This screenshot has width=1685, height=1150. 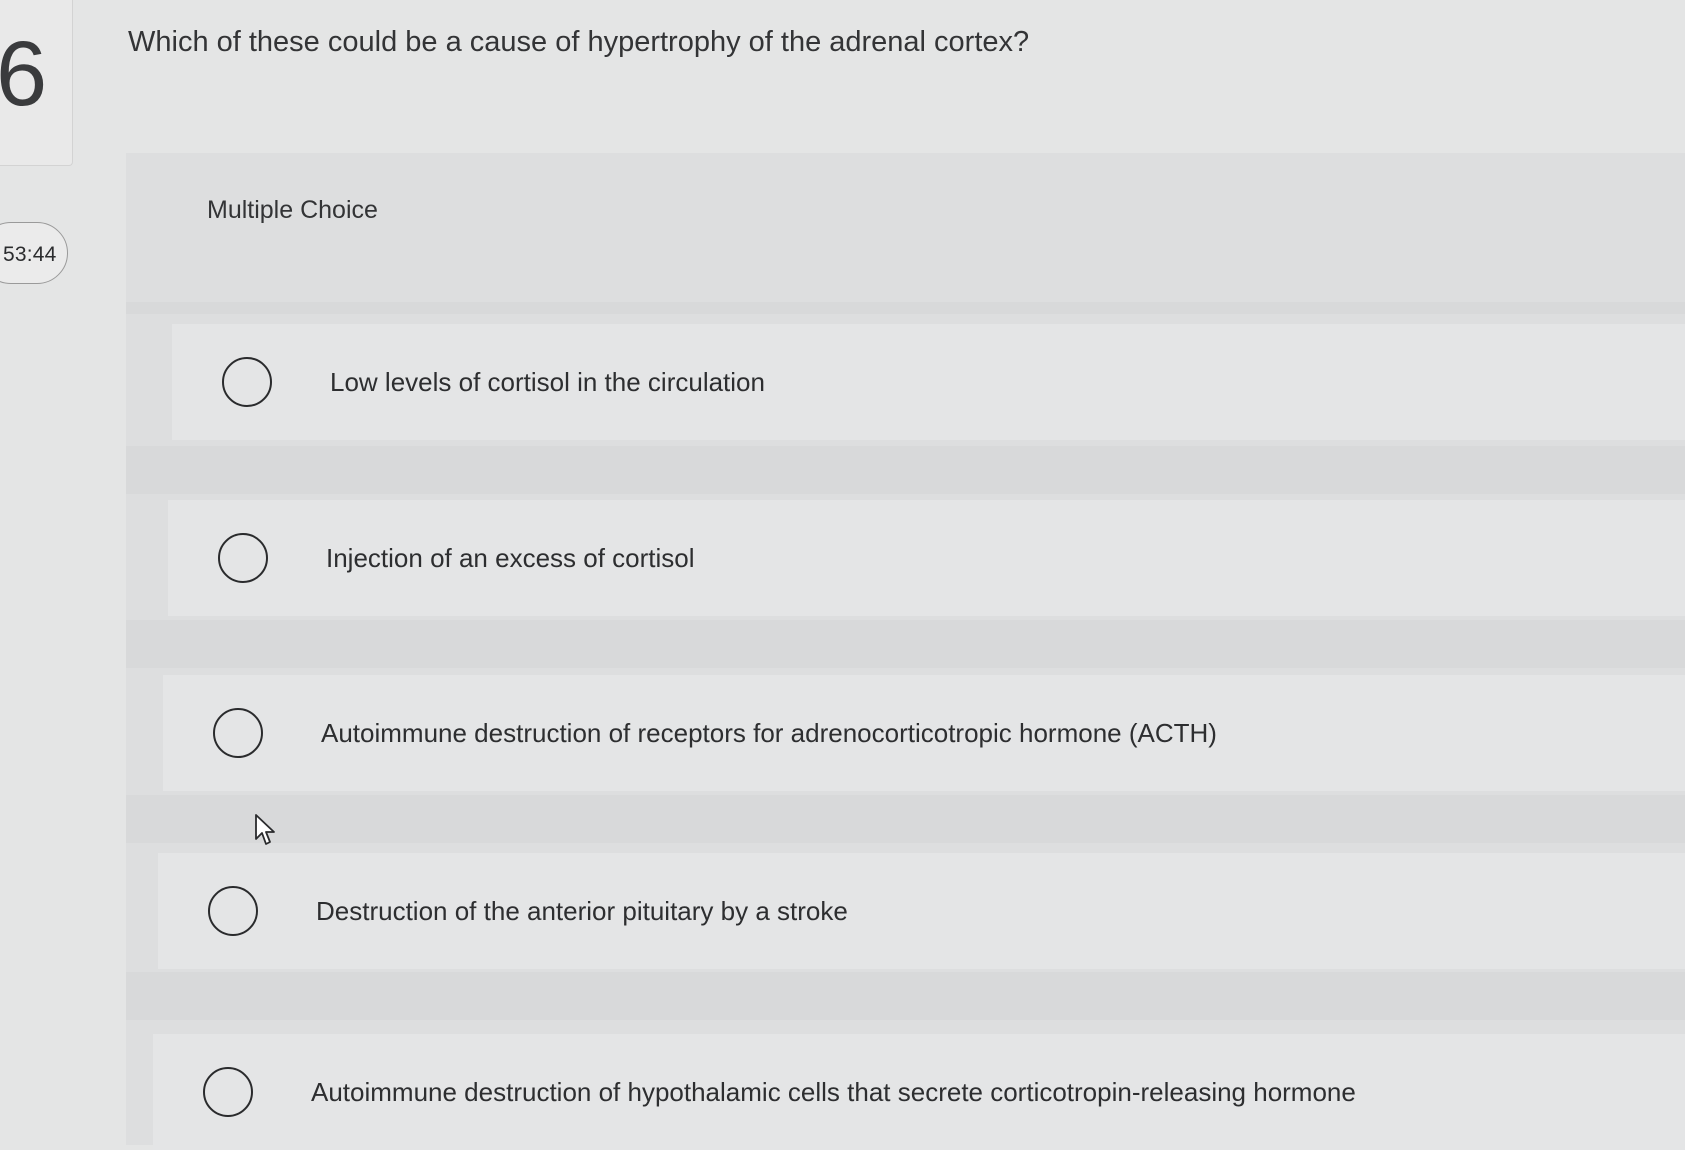 I want to click on question-number: 6, so click(x=24, y=74).